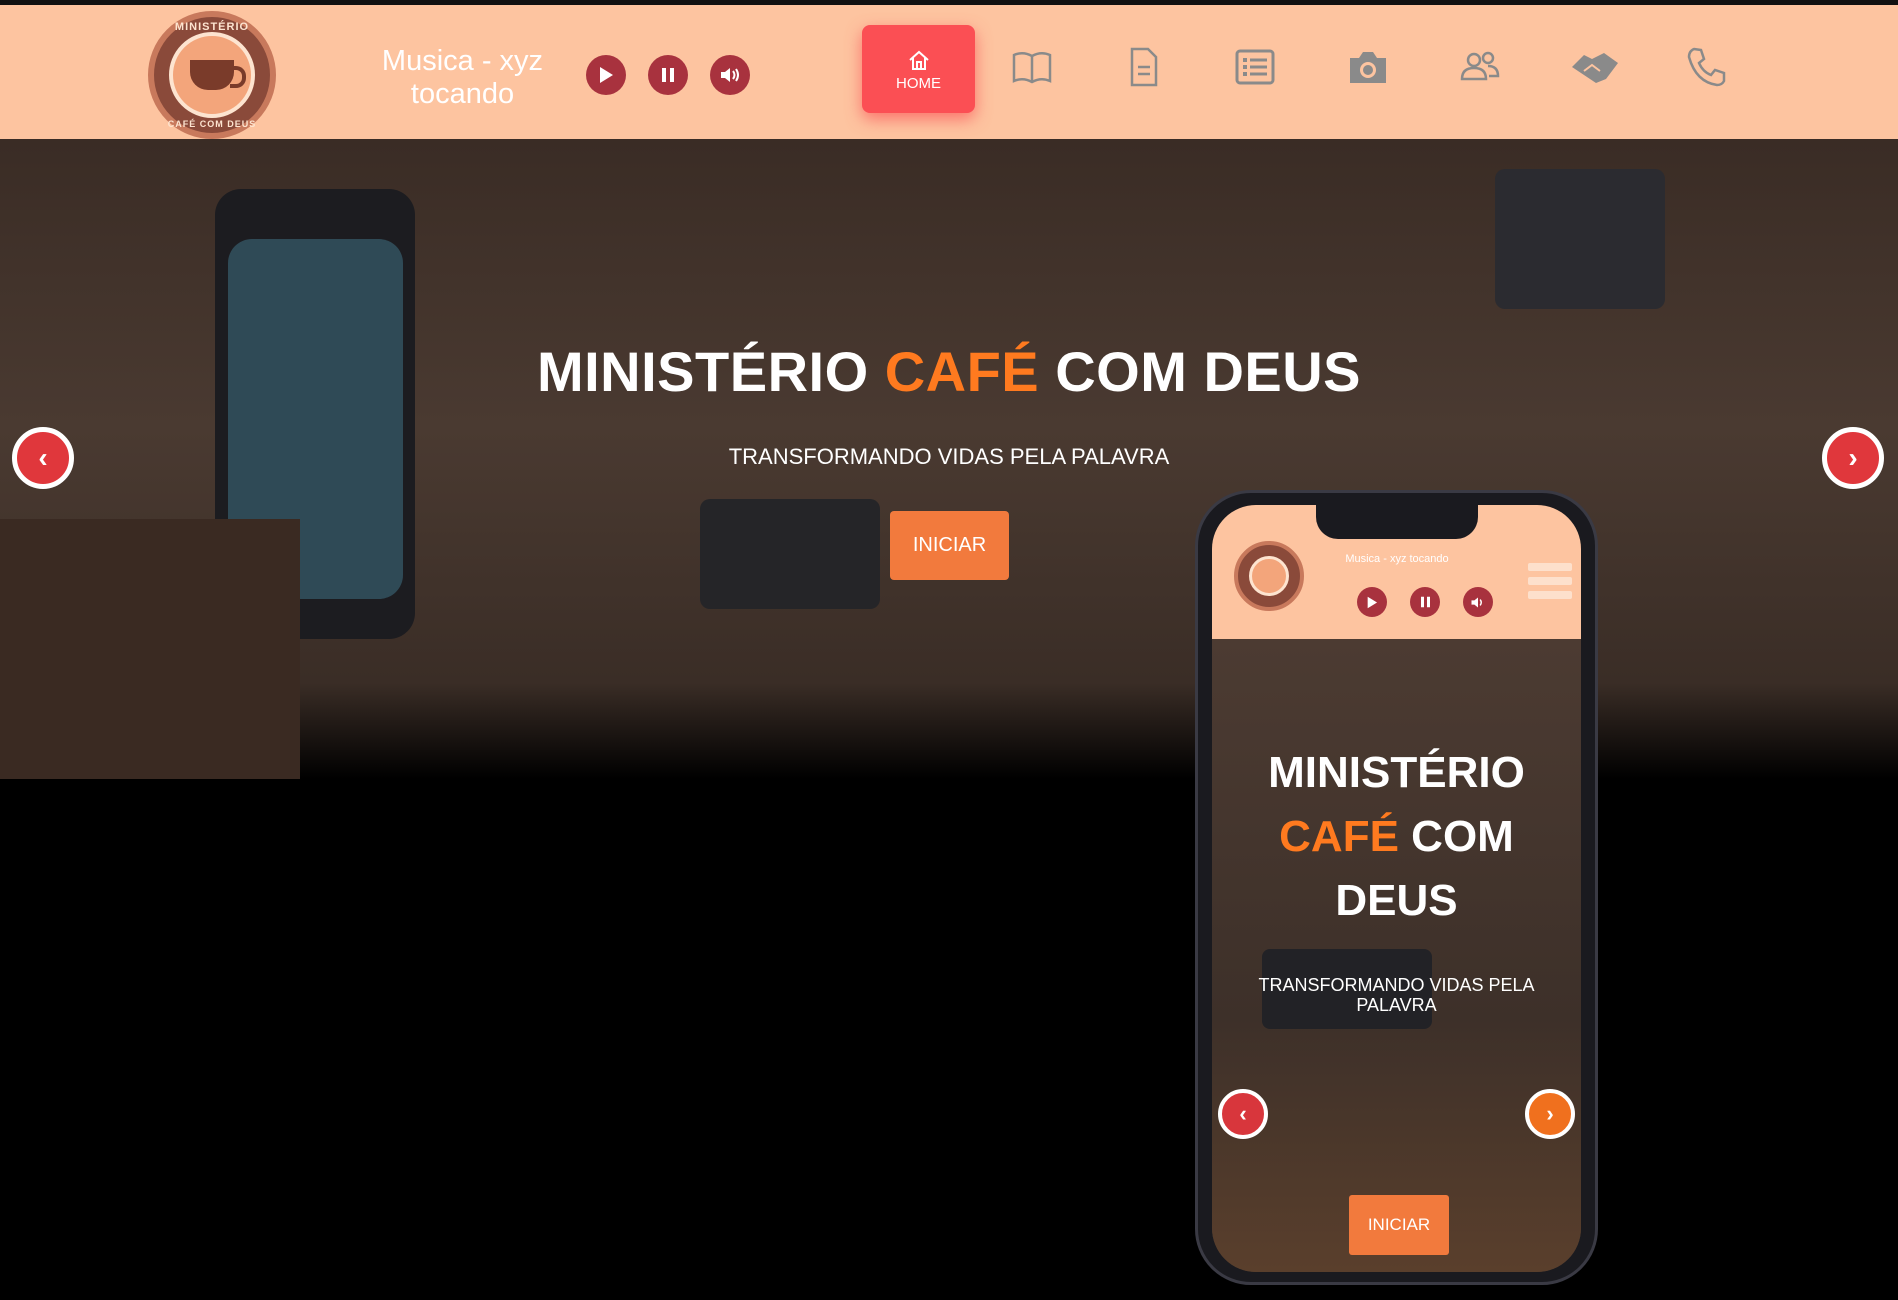 The image size is (1898, 1300). I want to click on play-button, so click(606, 75).